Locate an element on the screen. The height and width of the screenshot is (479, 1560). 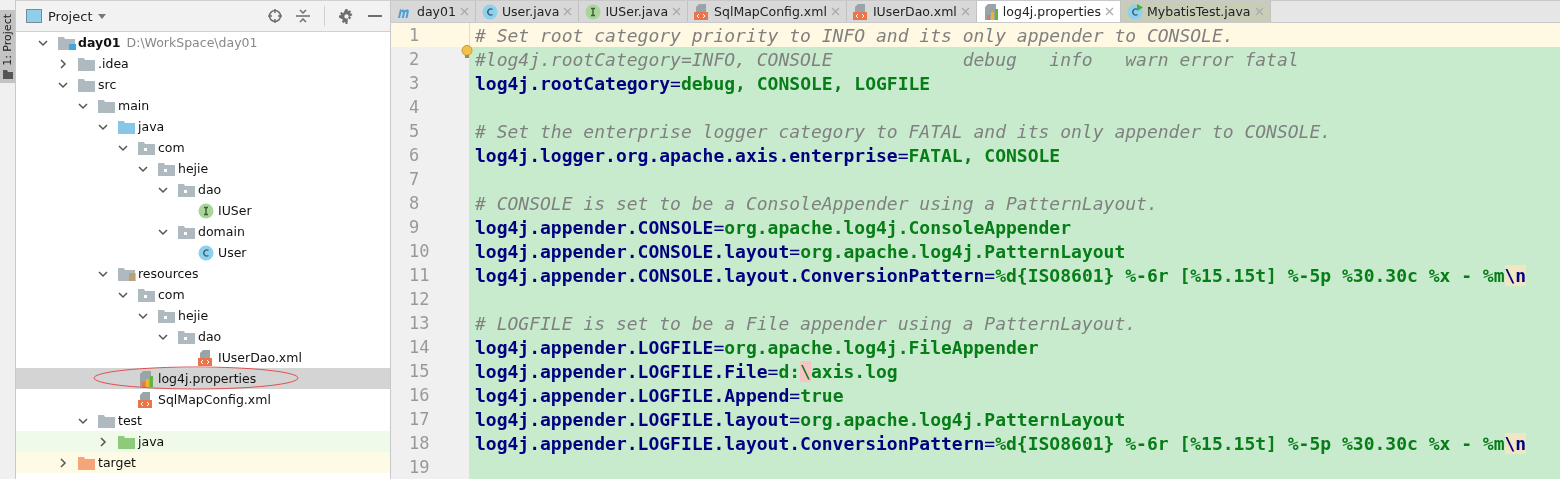
tree-item: main is located at coordinates (203, 105).